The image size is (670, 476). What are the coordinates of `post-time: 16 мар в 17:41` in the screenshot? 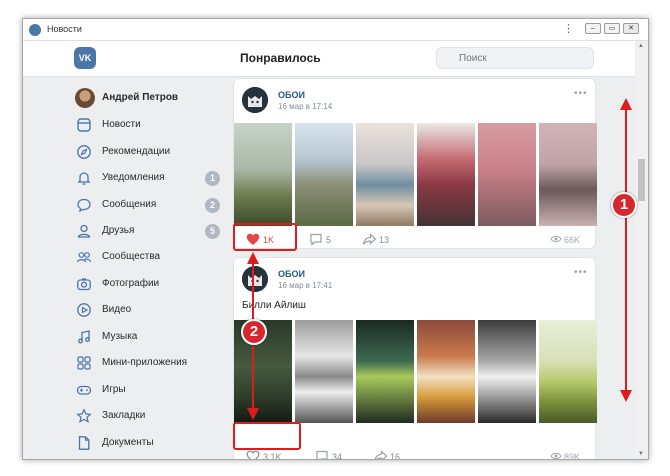 It's located at (305, 285).